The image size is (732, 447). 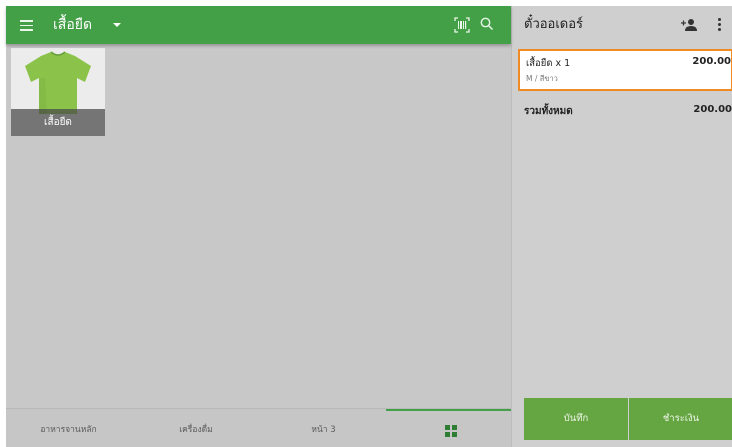 What do you see at coordinates (689, 25) in the screenshot?
I see `add-person-icon` at bounding box center [689, 25].